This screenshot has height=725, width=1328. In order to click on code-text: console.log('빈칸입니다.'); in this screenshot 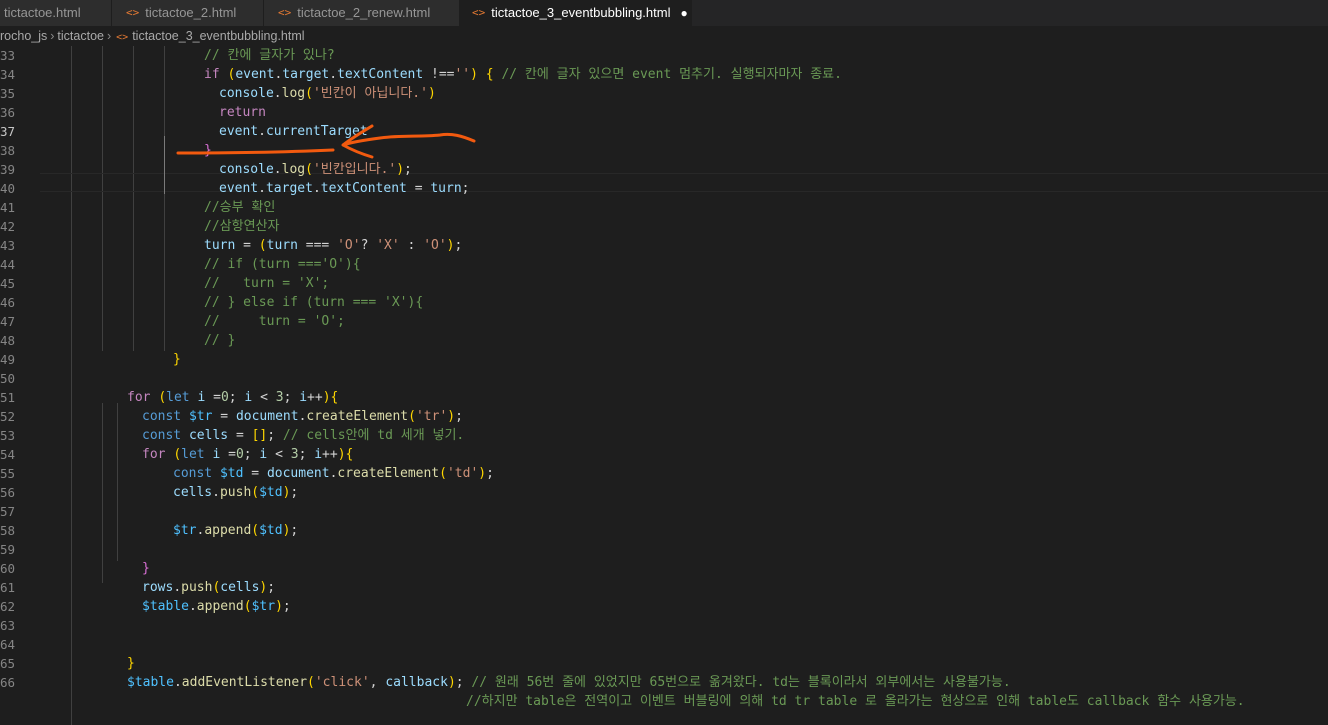, I will do `click(315, 169)`.